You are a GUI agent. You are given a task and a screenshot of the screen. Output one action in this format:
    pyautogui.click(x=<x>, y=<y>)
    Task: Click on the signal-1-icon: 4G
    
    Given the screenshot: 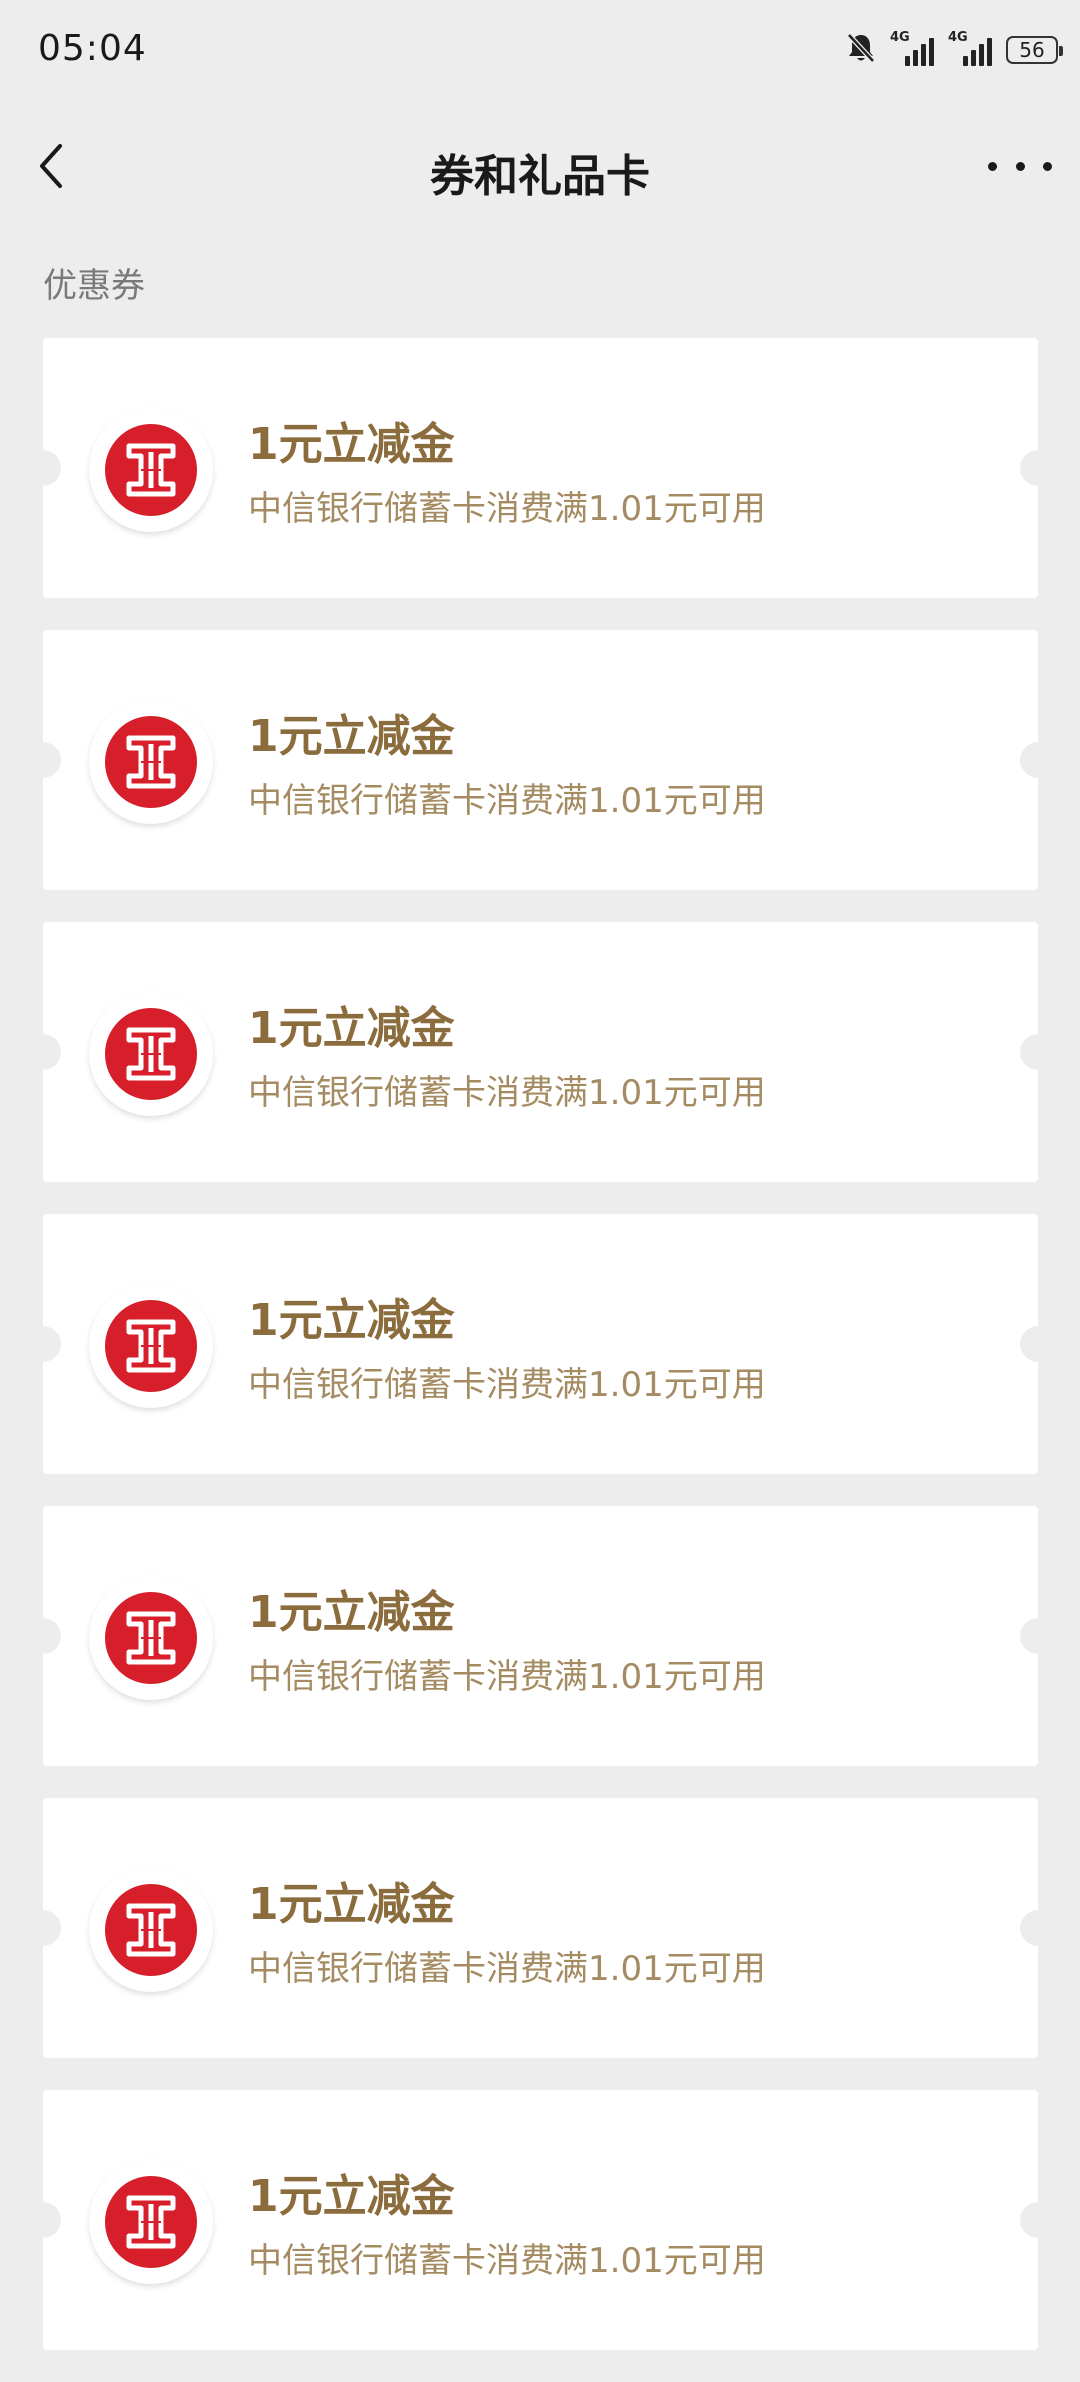 What is the action you would take?
    pyautogui.click(x=912, y=48)
    